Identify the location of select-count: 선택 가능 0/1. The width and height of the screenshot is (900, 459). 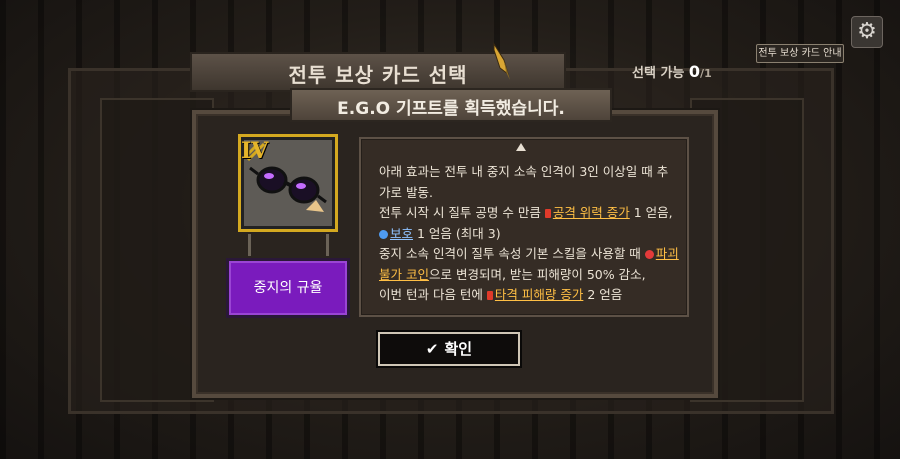
(672, 71).